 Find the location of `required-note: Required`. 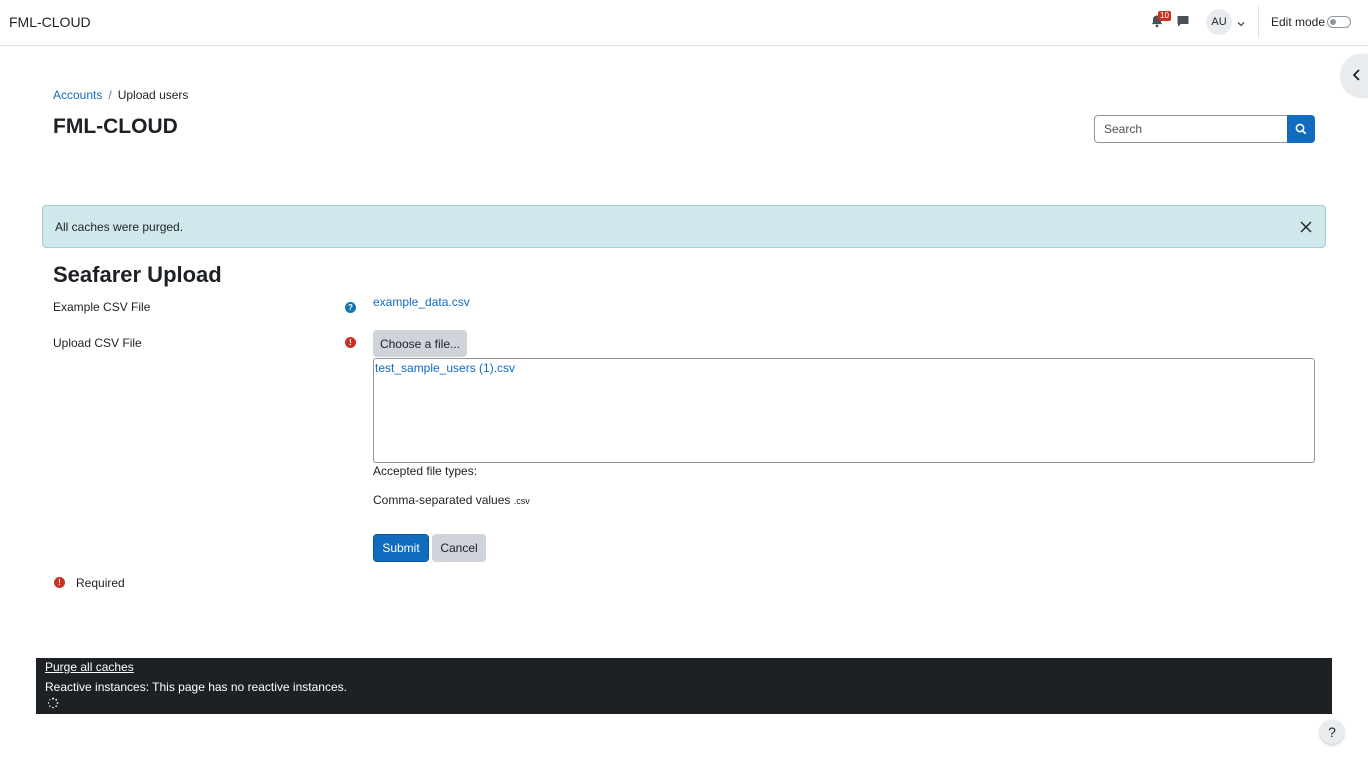

required-note: Required is located at coordinates (100, 583).